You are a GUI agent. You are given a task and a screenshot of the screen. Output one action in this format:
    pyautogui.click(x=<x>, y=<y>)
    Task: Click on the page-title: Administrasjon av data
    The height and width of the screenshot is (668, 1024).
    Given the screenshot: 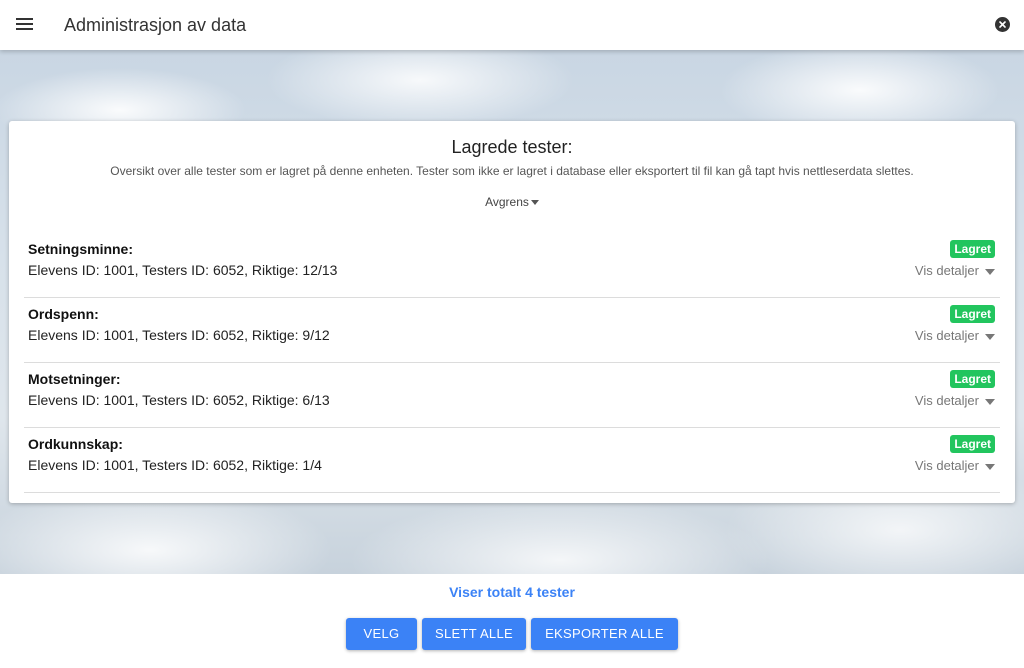 What is the action you would take?
    pyautogui.click(x=155, y=25)
    